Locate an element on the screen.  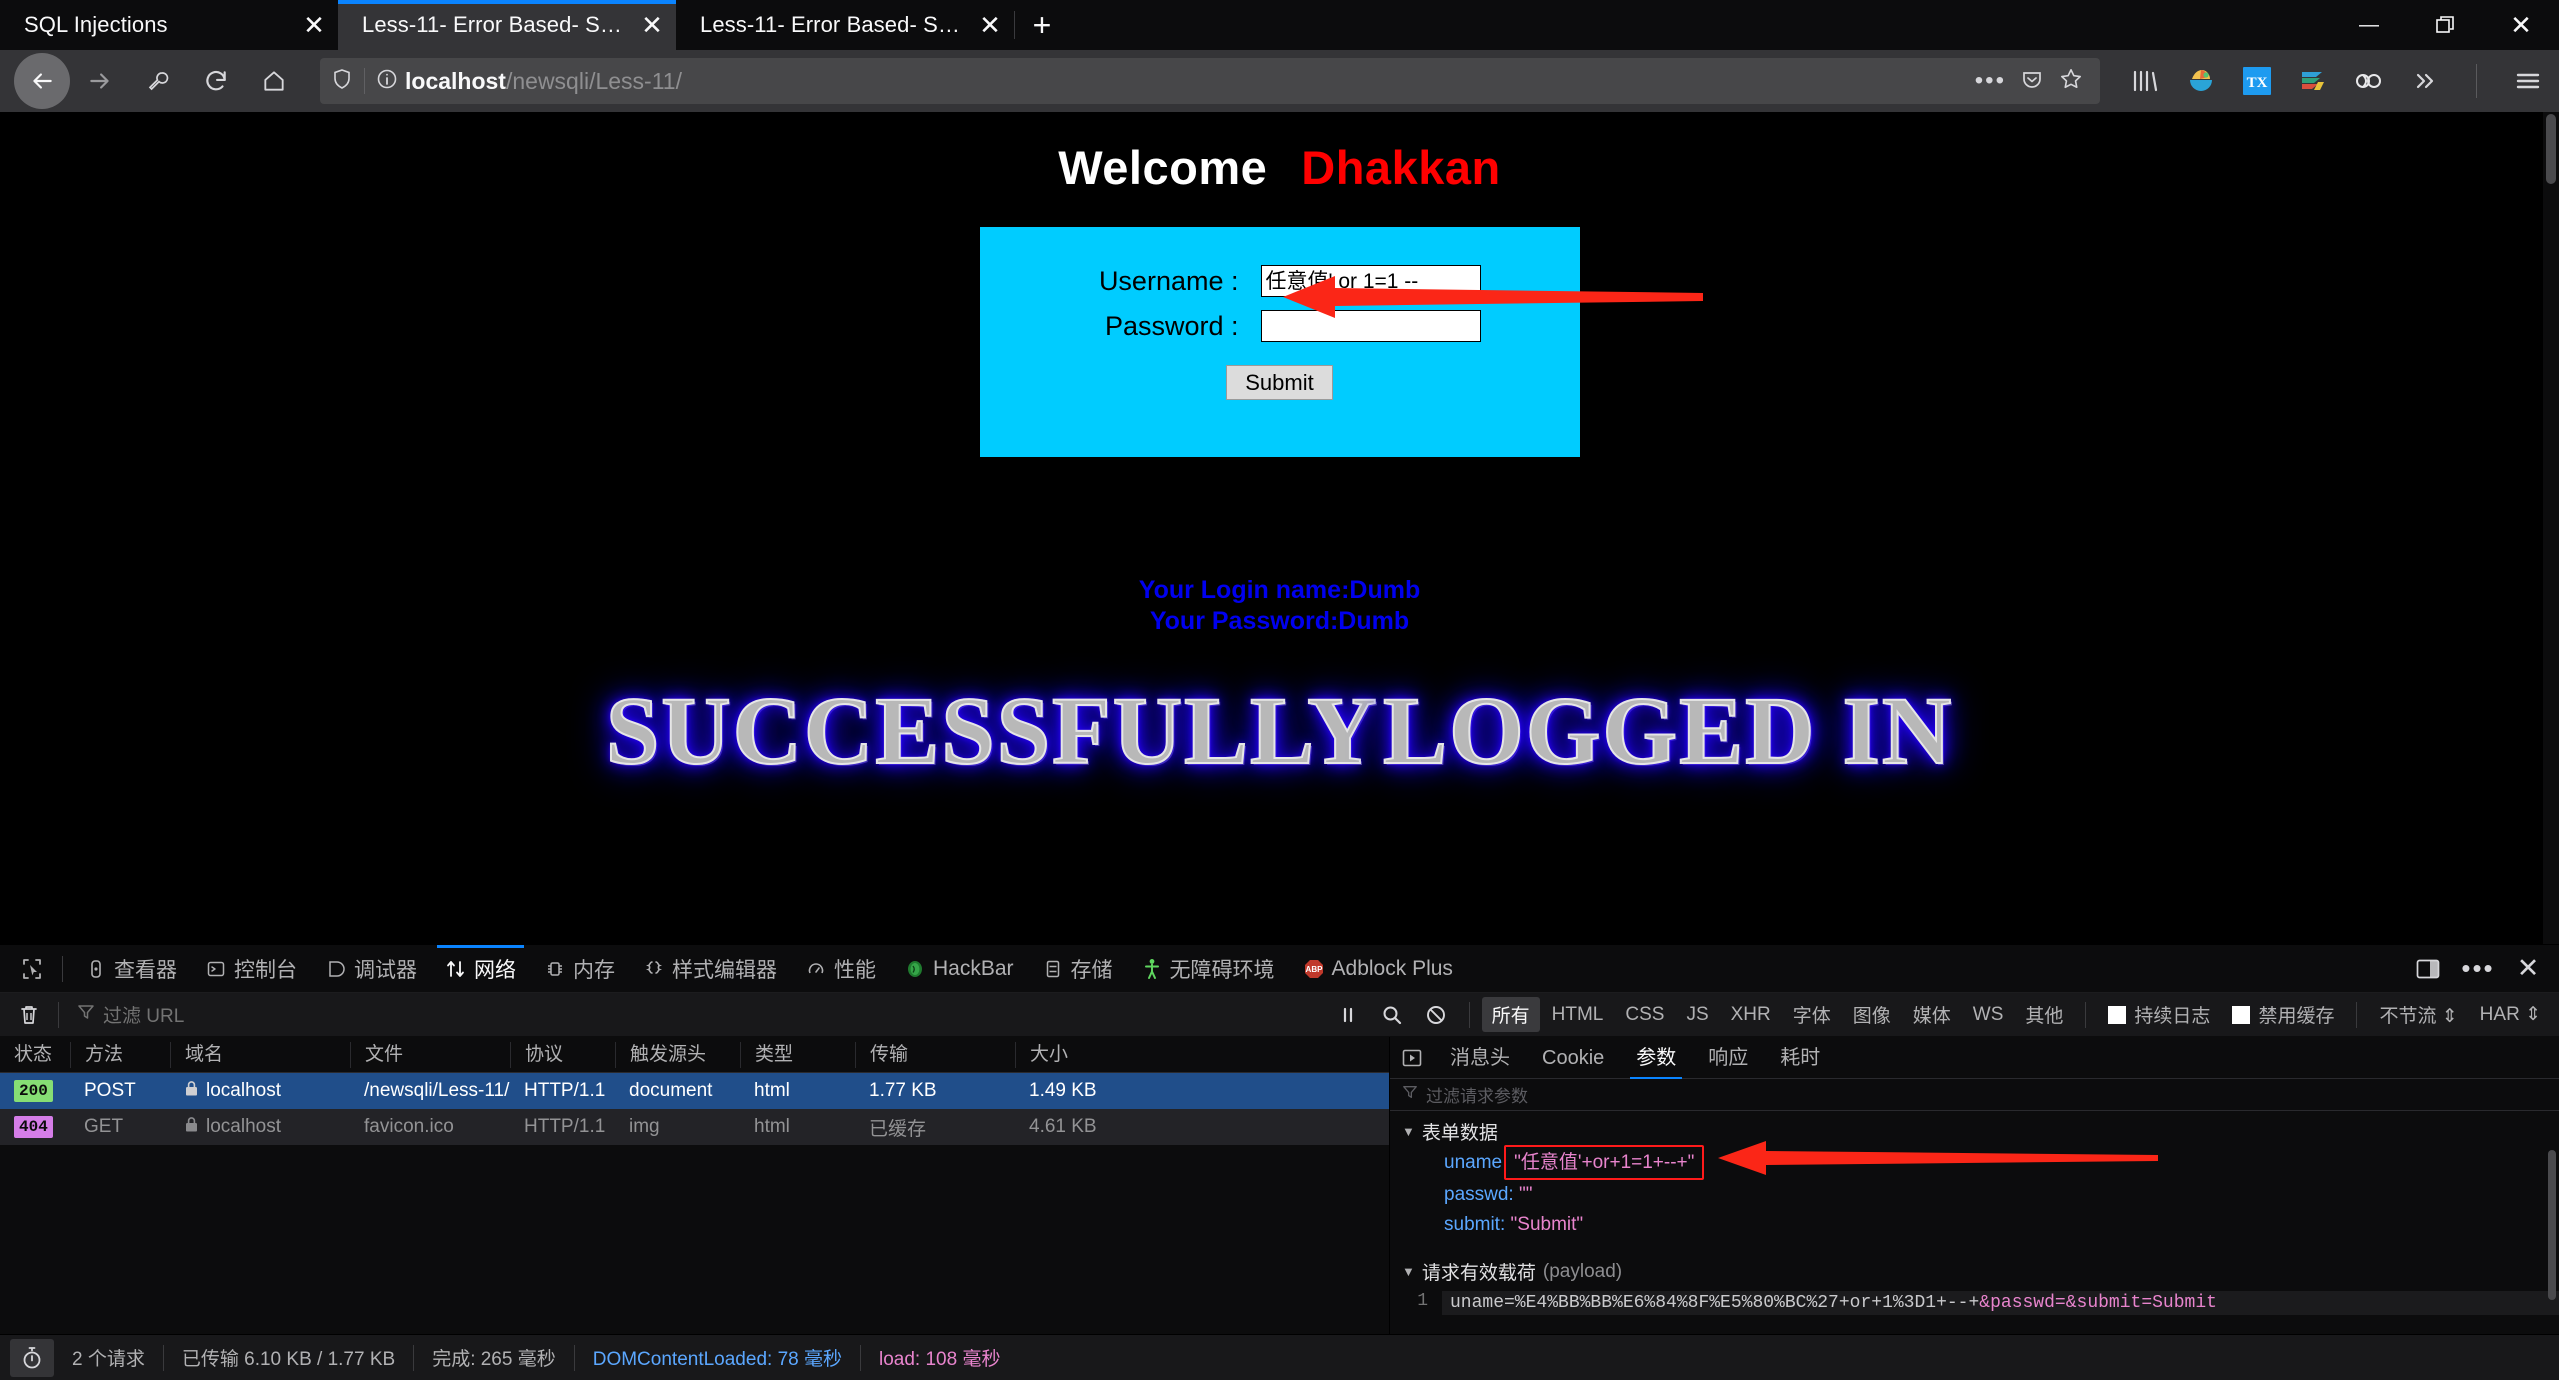
cell-status: 200 is located at coordinates (35, 1091).